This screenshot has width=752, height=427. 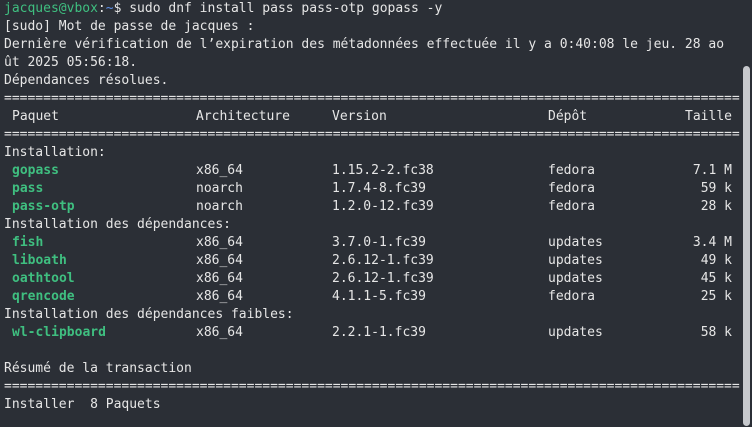 What do you see at coordinates (71, 62) in the screenshot?
I see `metadata-line-2: ût 2025 05:56:18.` at bounding box center [71, 62].